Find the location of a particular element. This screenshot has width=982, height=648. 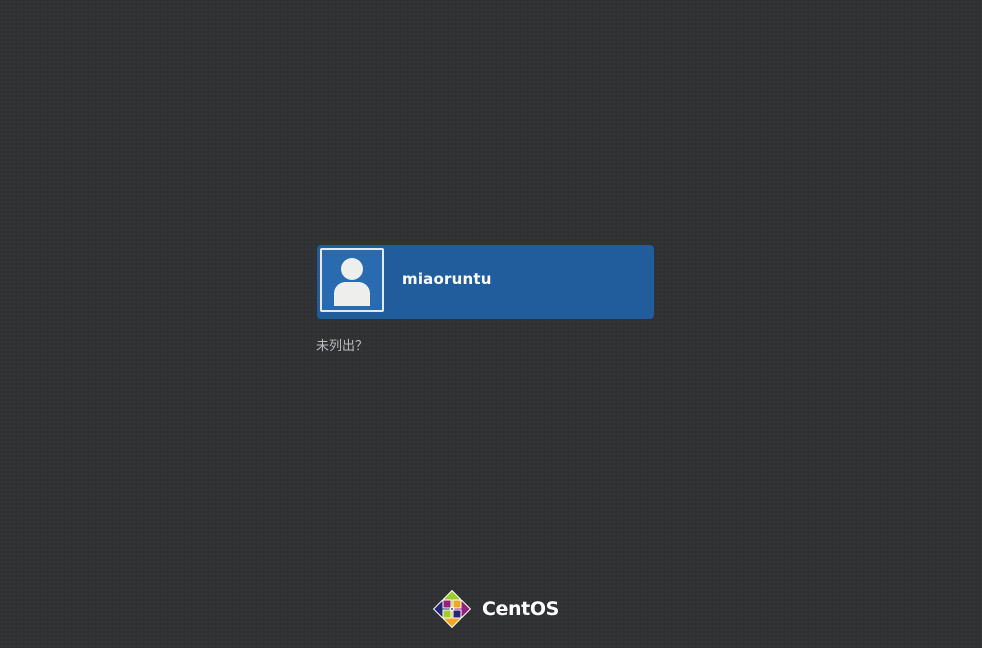

default-user-icon is located at coordinates (352, 282).